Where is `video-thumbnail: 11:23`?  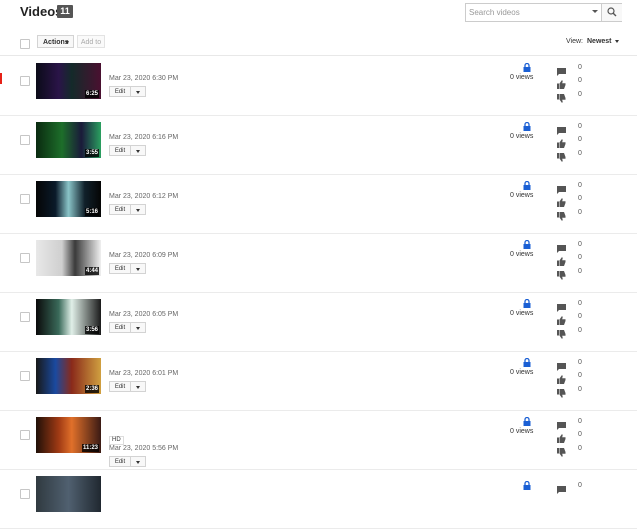
video-thumbnail: 11:23 is located at coordinates (68, 435).